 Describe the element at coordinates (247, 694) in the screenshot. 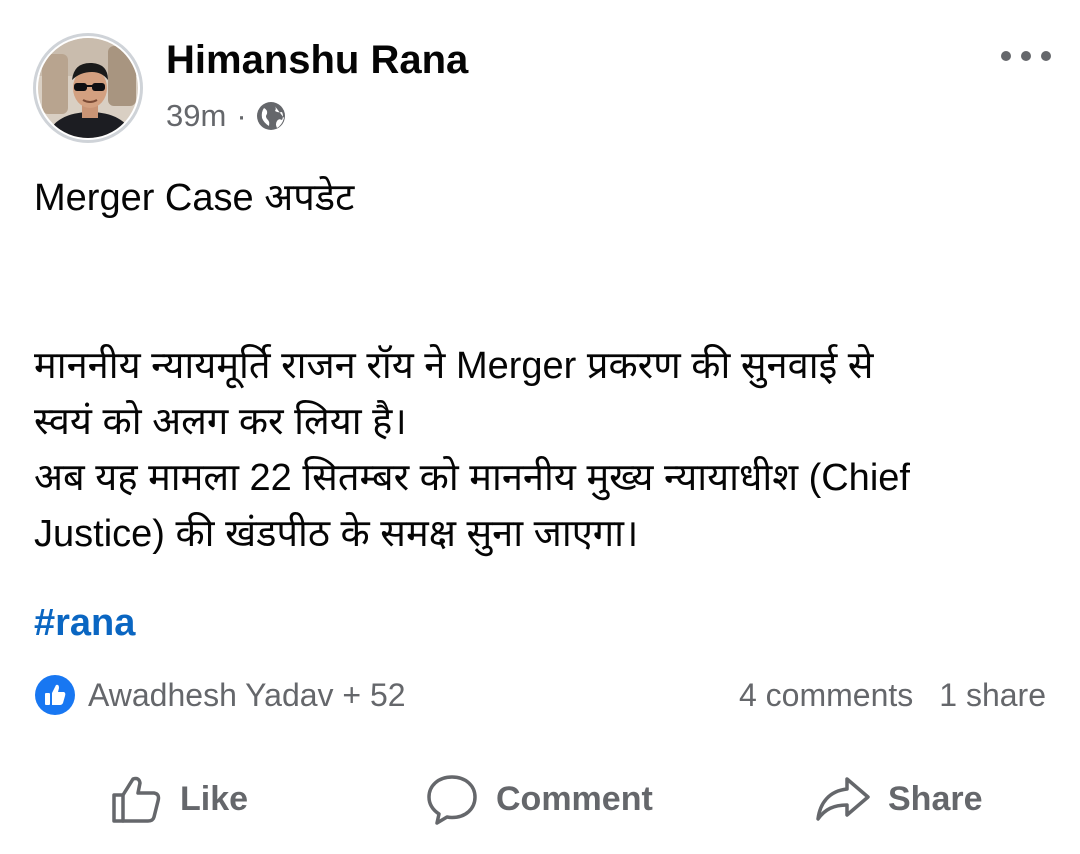

I see `reactors-text: Awadhesh Yadav + 52` at that location.